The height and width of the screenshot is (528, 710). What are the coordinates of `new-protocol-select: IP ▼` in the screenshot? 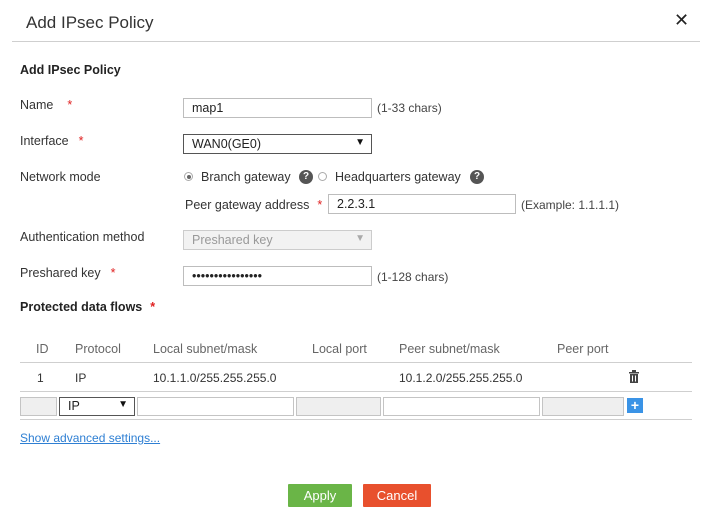 It's located at (97, 406).